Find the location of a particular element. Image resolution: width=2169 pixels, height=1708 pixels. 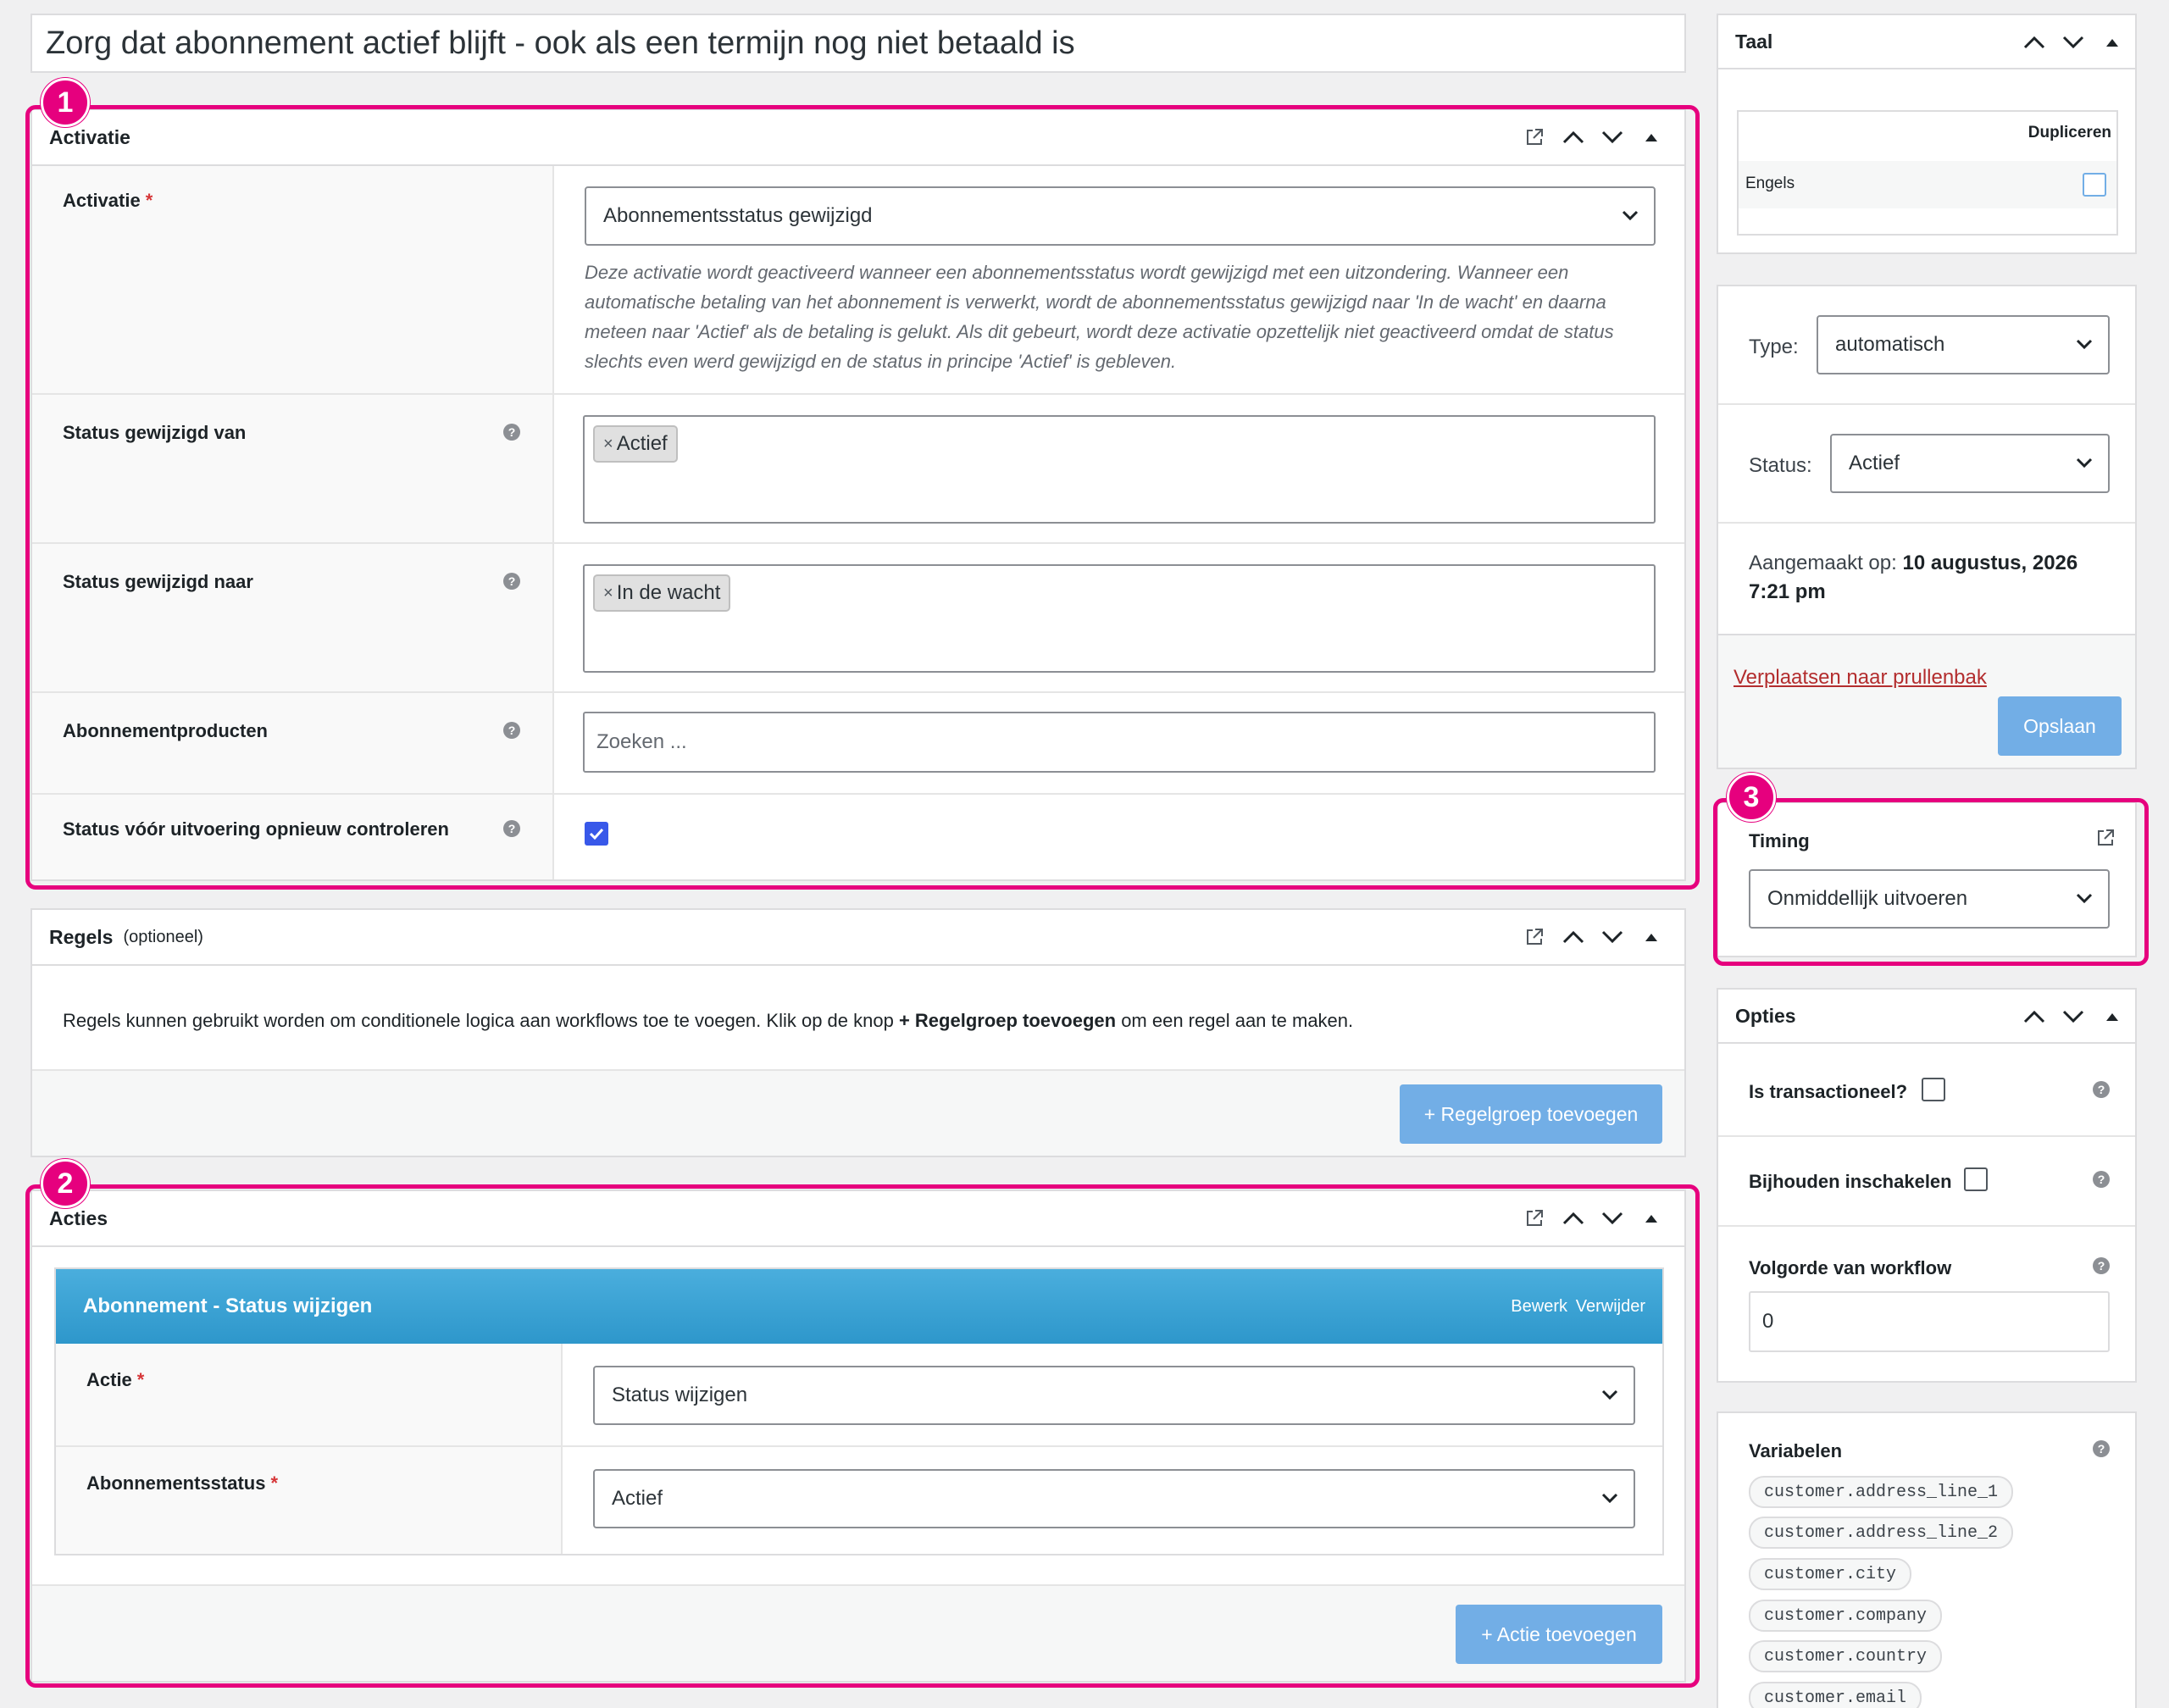

transactional-row: Is transactioneel? ? is located at coordinates (1927, 1091).